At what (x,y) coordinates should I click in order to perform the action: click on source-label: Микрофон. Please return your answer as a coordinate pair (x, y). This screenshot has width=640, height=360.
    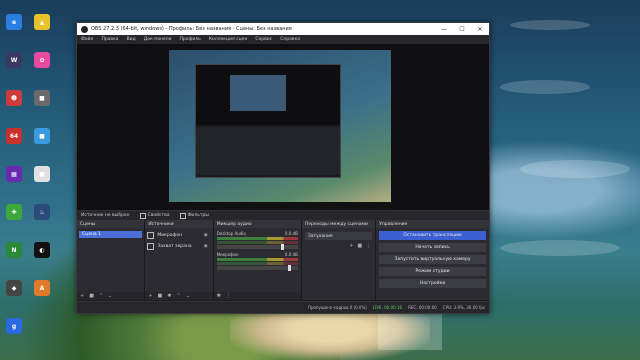
    Looking at the image, I should click on (170, 235).